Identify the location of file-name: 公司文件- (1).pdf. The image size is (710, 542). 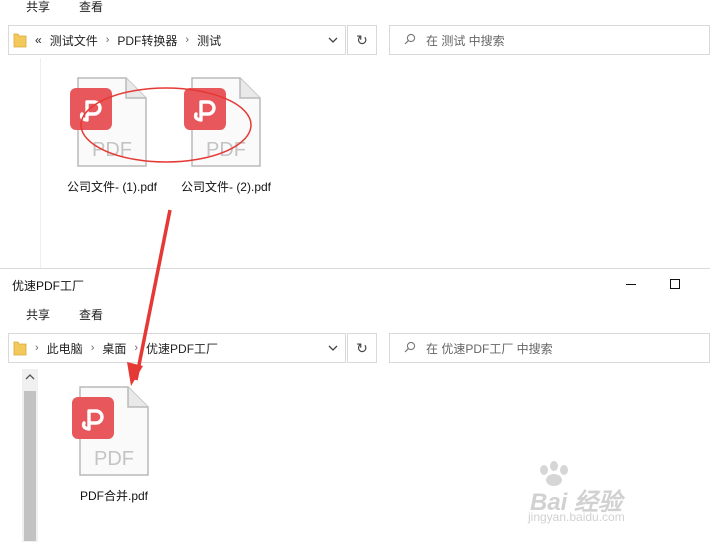
(111, 187).